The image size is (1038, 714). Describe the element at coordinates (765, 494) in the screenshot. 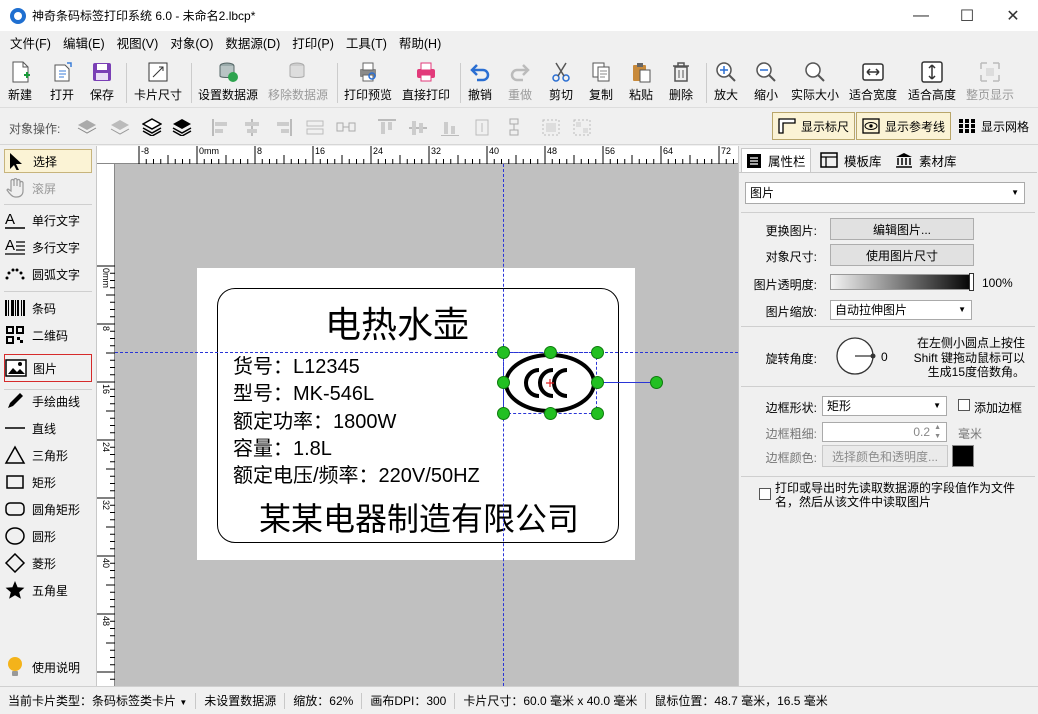

I see `datasource-filename-checkbox` at that location.